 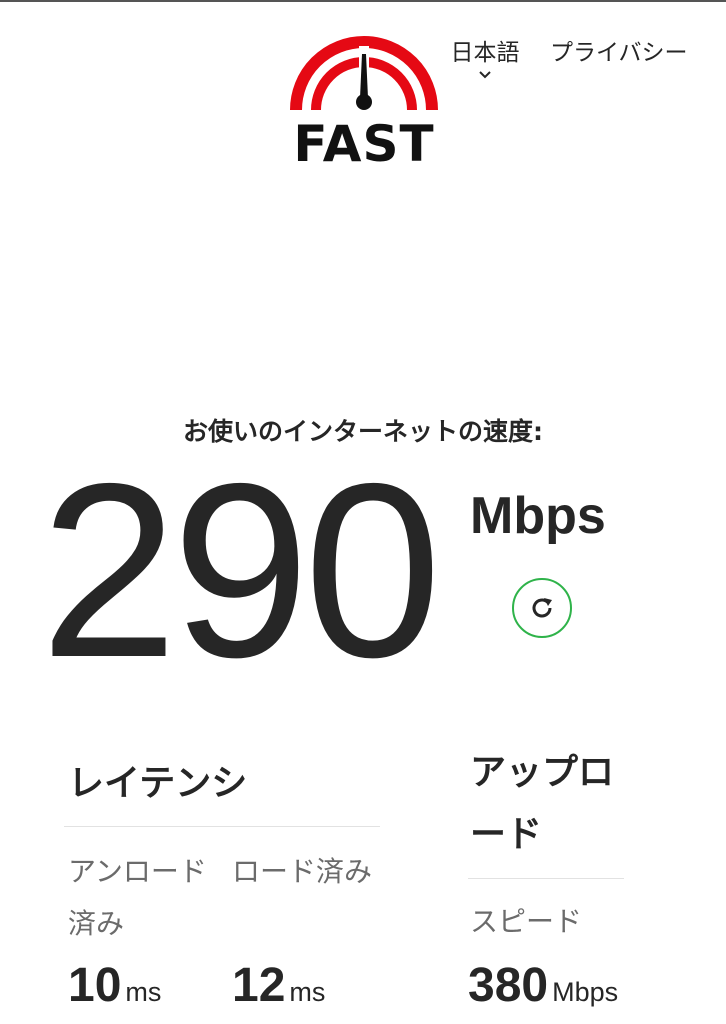 I want to click on language-selector: 日本語, so click(x=485, y=59).